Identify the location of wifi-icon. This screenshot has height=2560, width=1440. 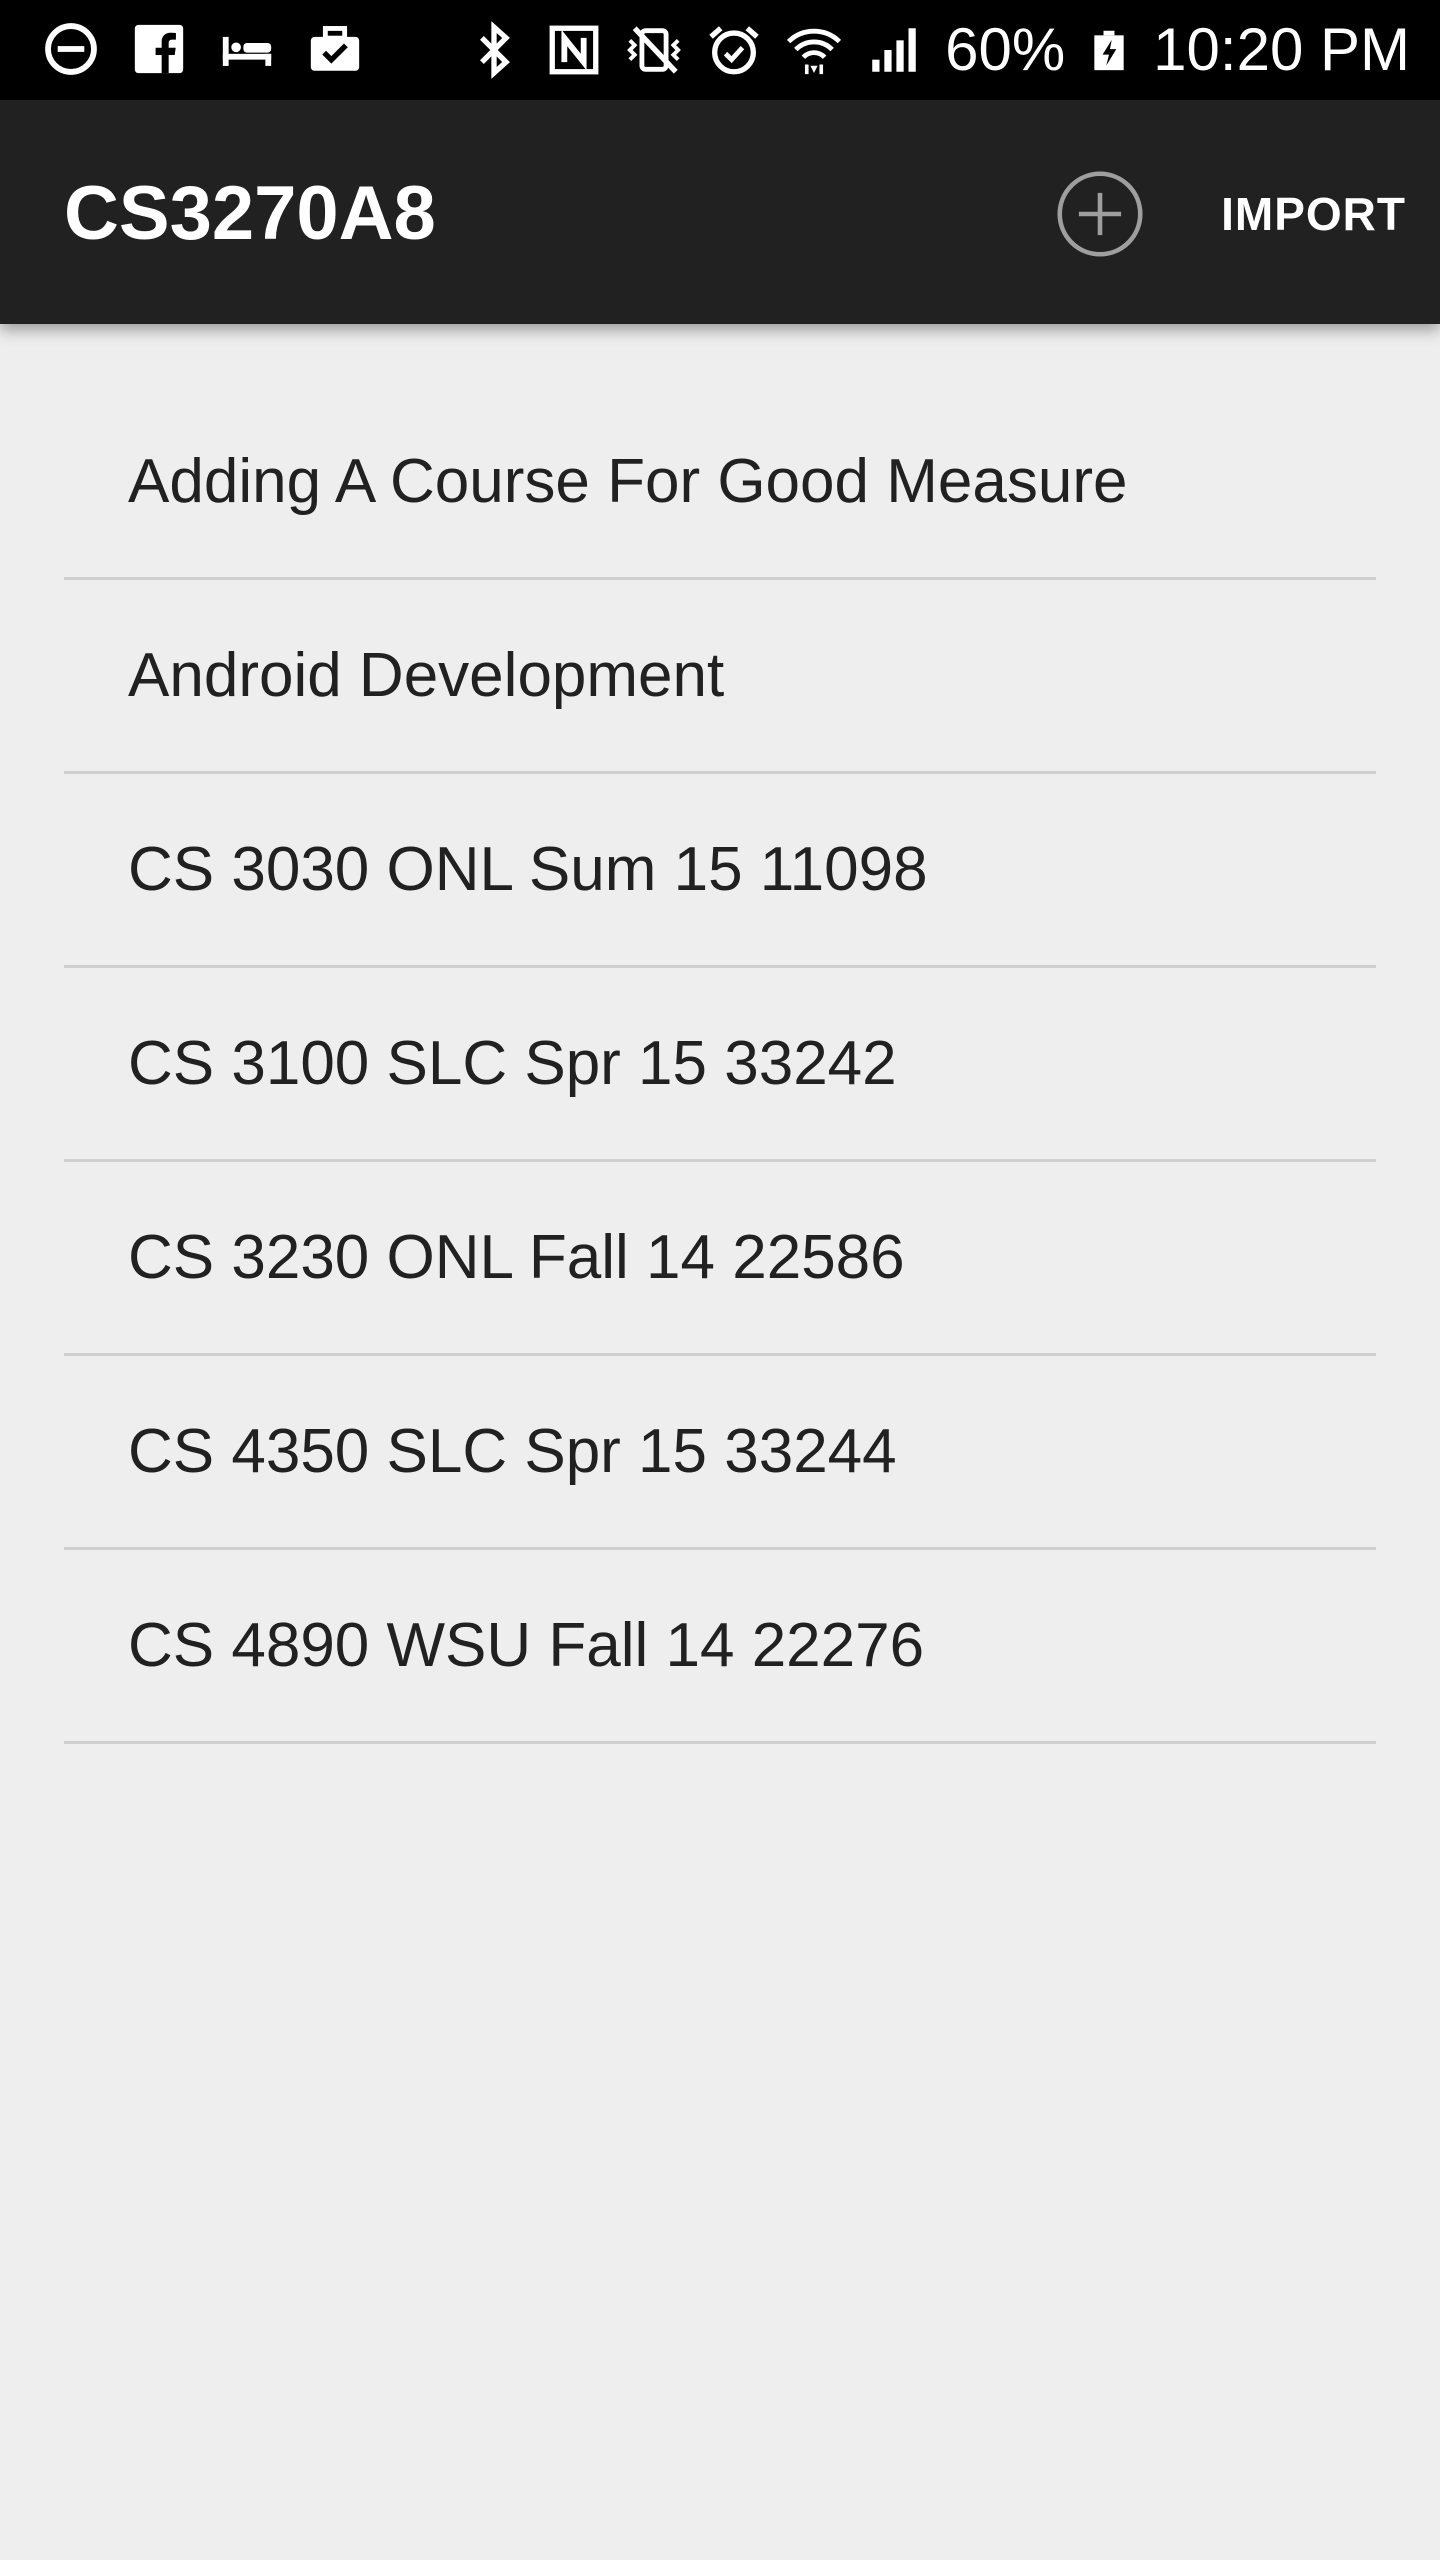
(814, 51).